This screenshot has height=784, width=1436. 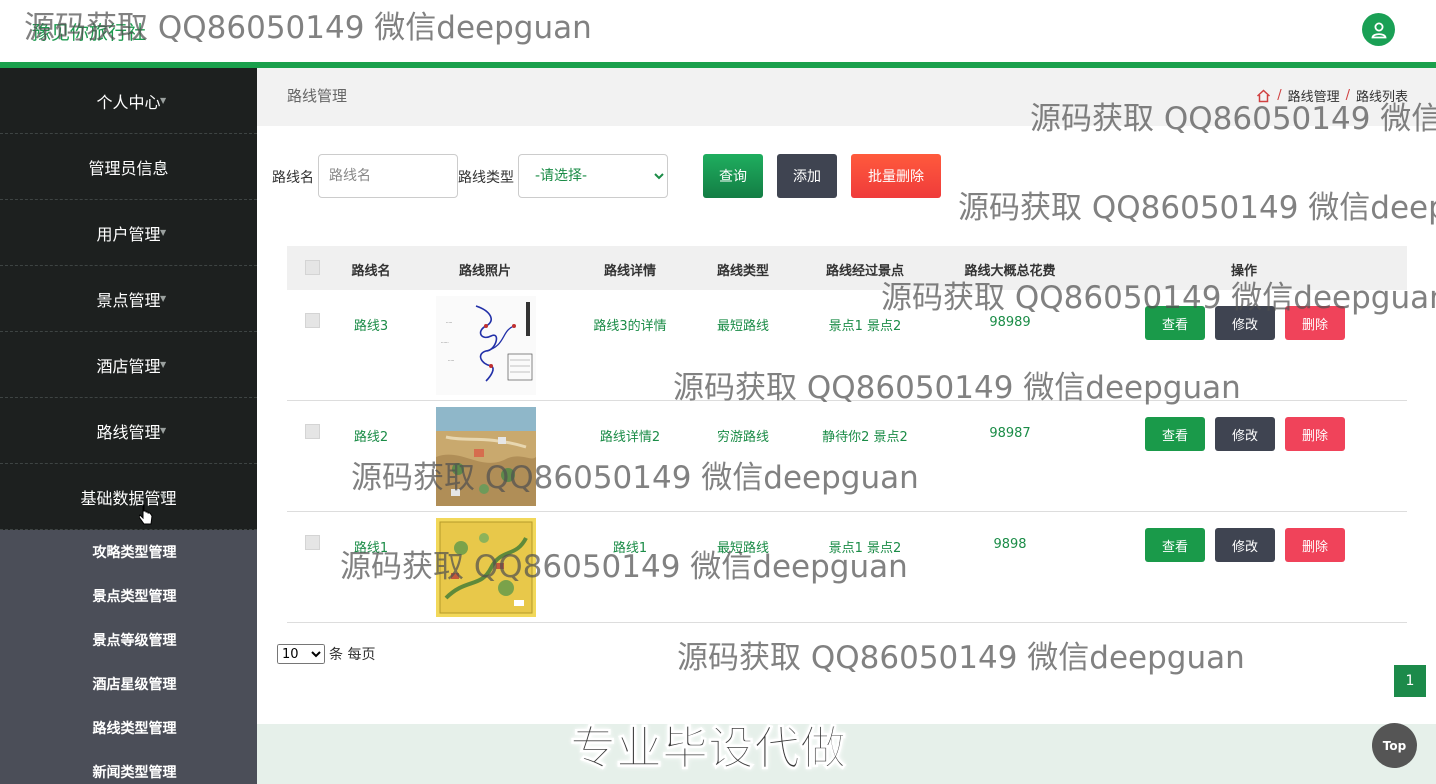 What do you see at coordinates (128, 596) in the screenshot?
I see `sidebar-subitem-spot-type: 景点类型管理` at bounding box center [128, 596].